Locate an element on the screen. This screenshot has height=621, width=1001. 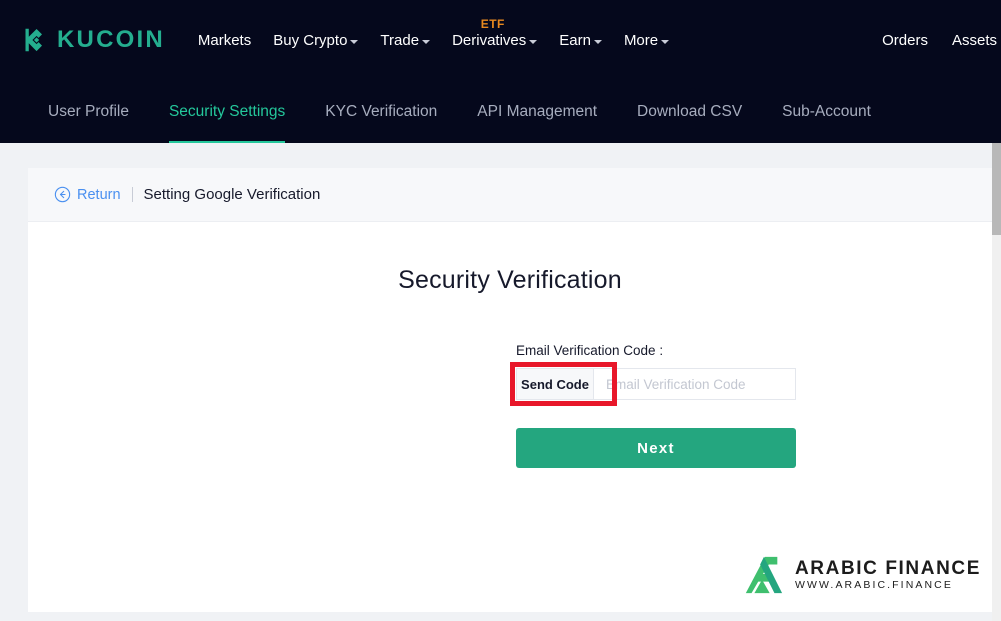
watermark-text: ARABIC FINANCE WWW.ARABIC.FINANCE is located at coordinates (888, 575).